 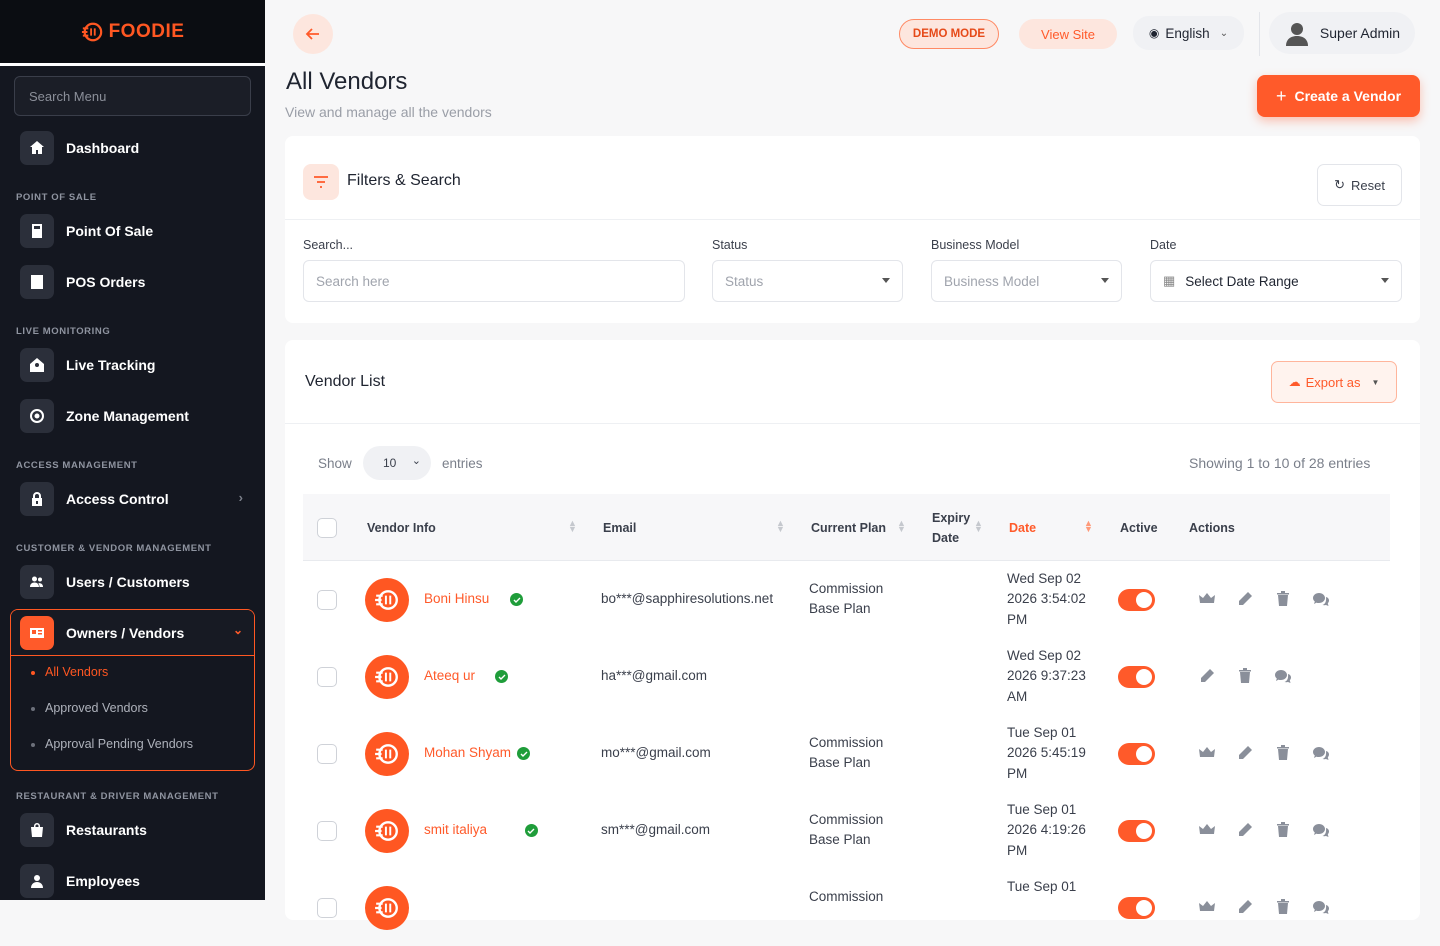 What do you see at coordinates (449, 676) in the screenshot?
I see `vendor-name-link: Ateeq ur` at bounding box center [449, 676].